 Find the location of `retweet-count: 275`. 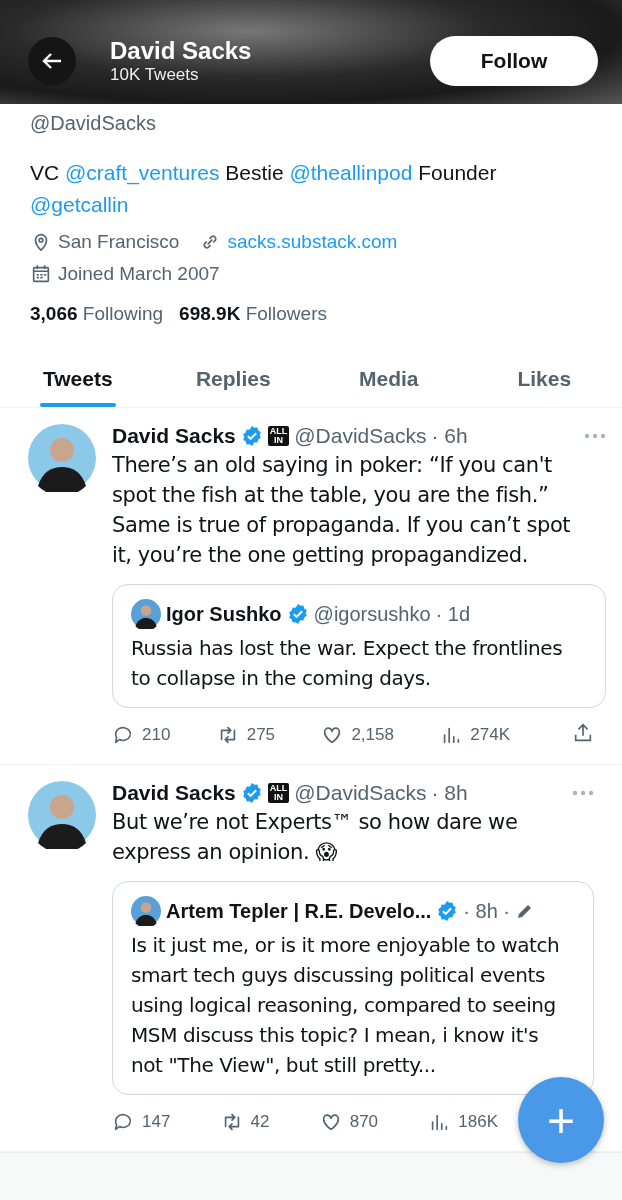

retweet-count: 275 is located at coordinates (246, 735).